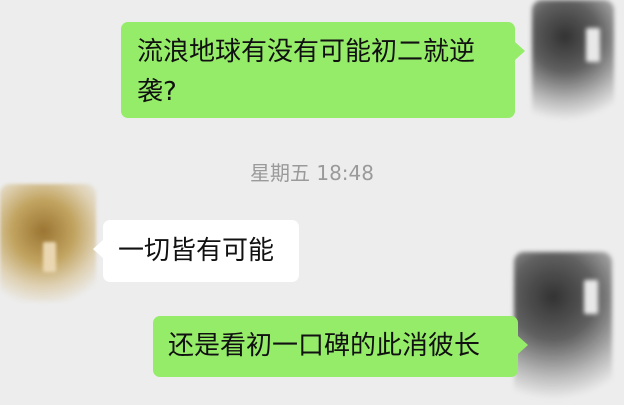  I want to click on other-avatar, so click(48, 243).